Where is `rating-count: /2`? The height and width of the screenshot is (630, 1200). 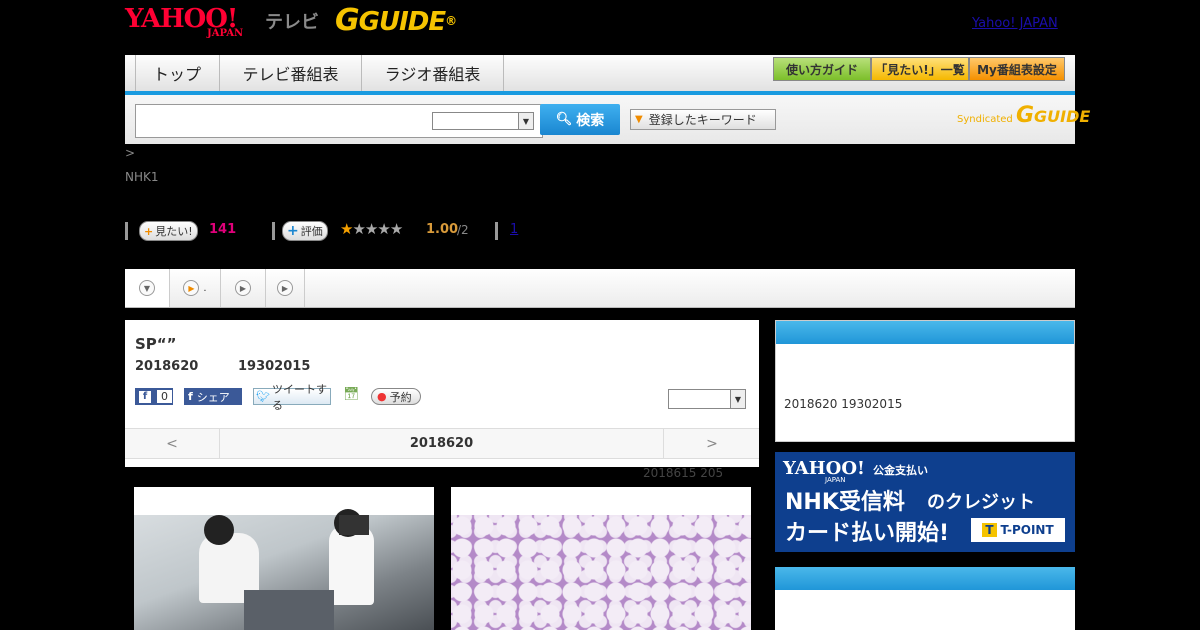 rating-count: /2 is located at coordinates (463, 230).